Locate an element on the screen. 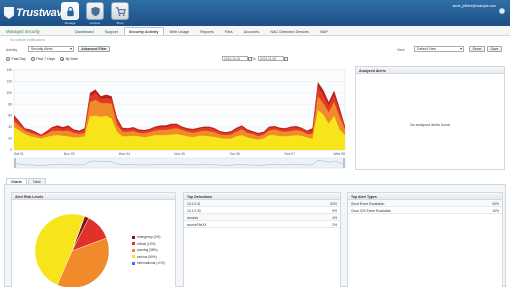  shield-icon is located at coordinates (95, 11).